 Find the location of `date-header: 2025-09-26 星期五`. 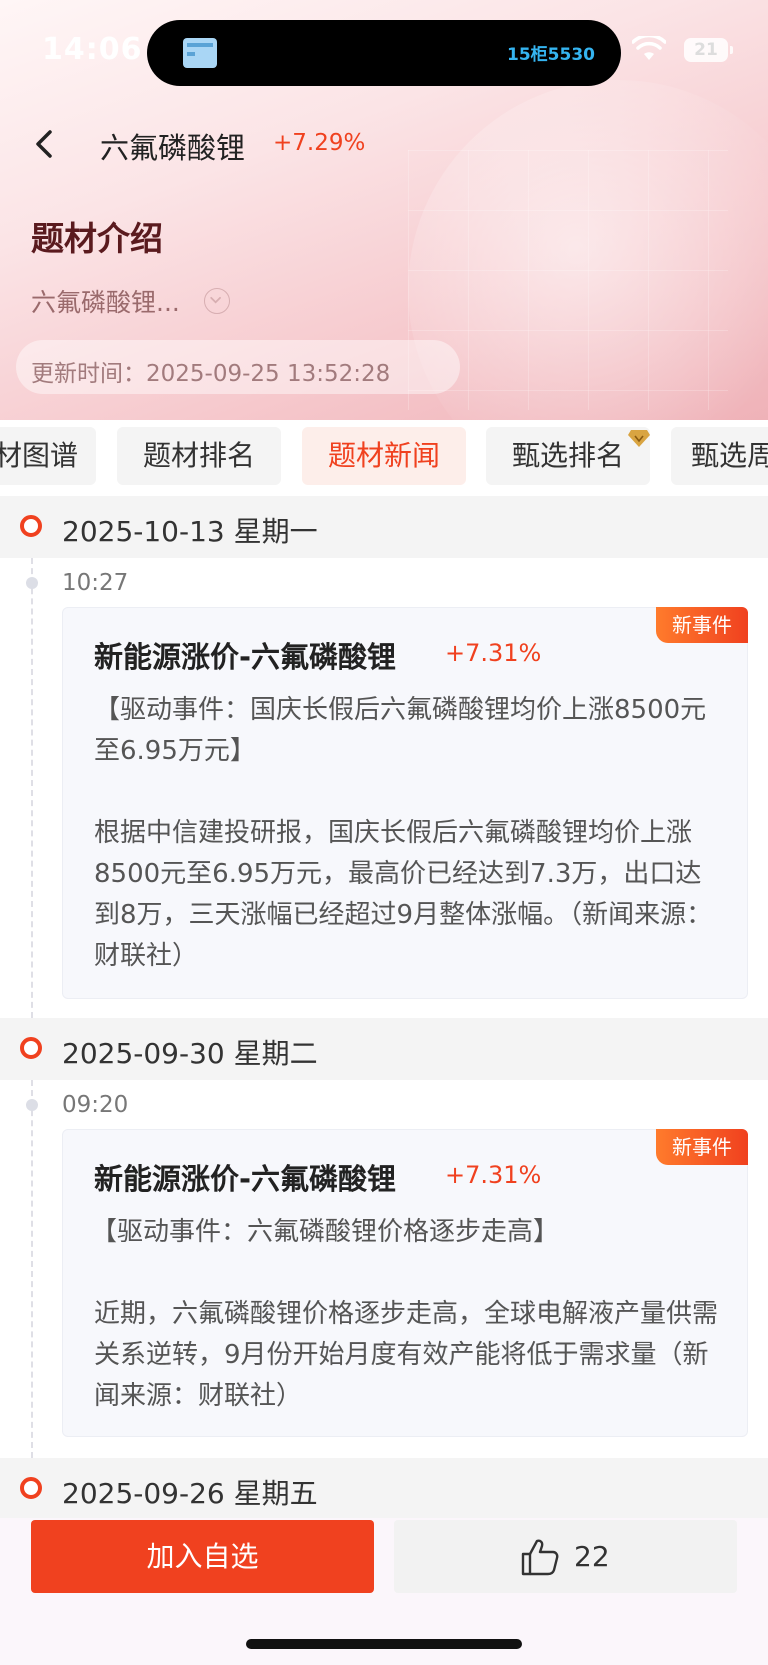

date-header: 2025-09-26 星期五 is located at coordinates (384, 1489).